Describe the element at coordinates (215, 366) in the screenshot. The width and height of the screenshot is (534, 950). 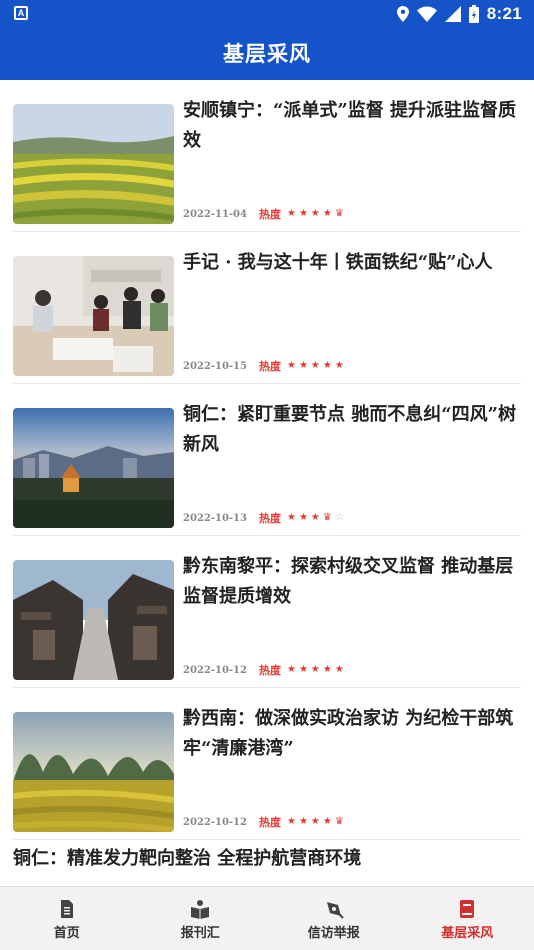
I see `article-date: 2022-10-15` at that location.